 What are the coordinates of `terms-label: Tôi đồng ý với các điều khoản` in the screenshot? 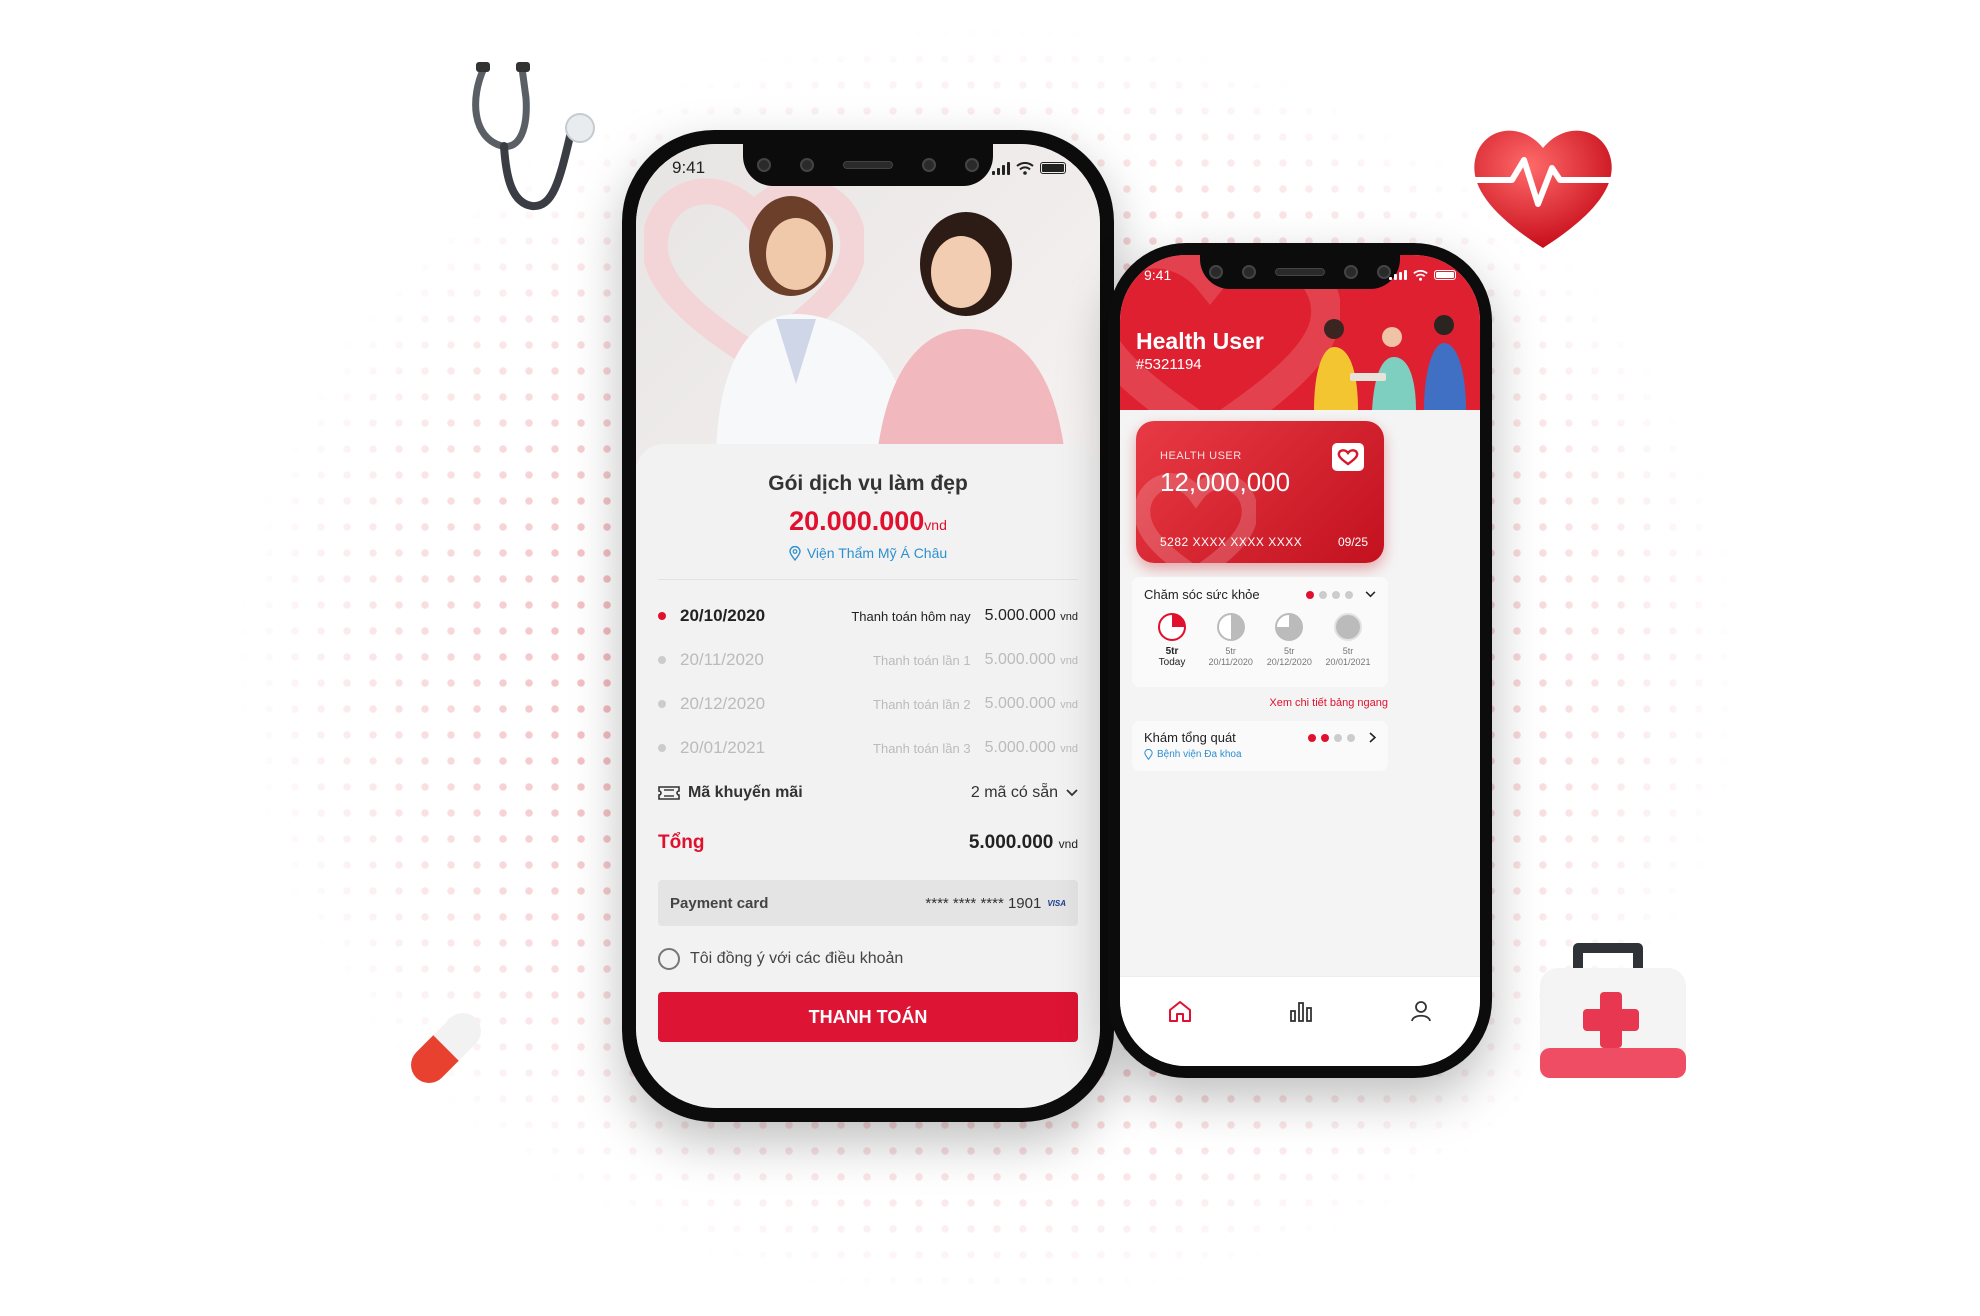 It's located at (797, 958).